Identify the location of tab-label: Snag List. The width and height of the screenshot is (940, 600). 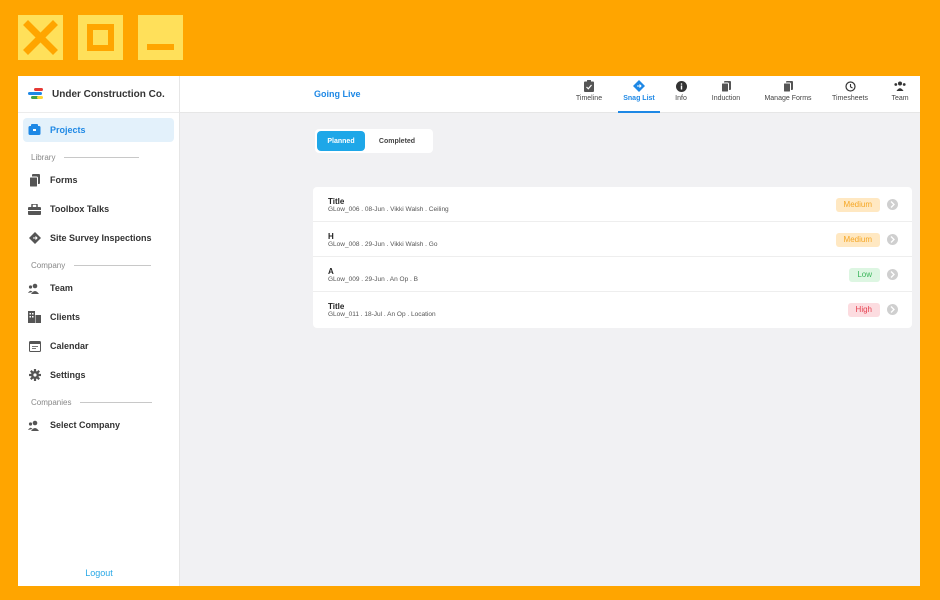
(639, 98).